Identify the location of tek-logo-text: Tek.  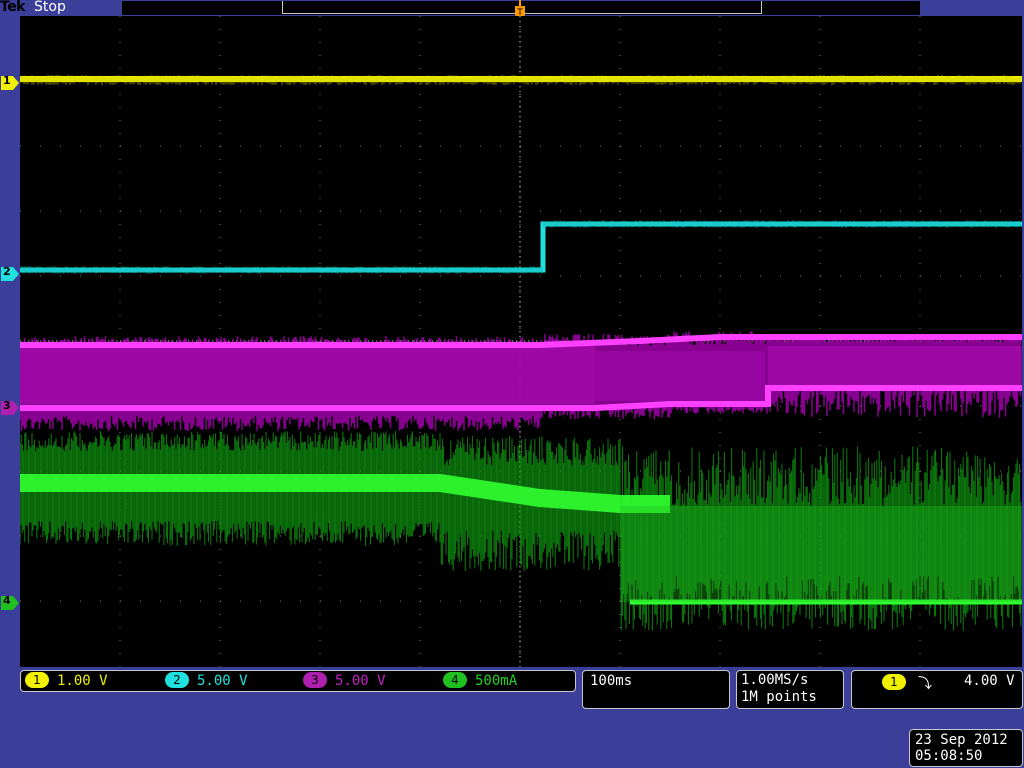
(13, 7).